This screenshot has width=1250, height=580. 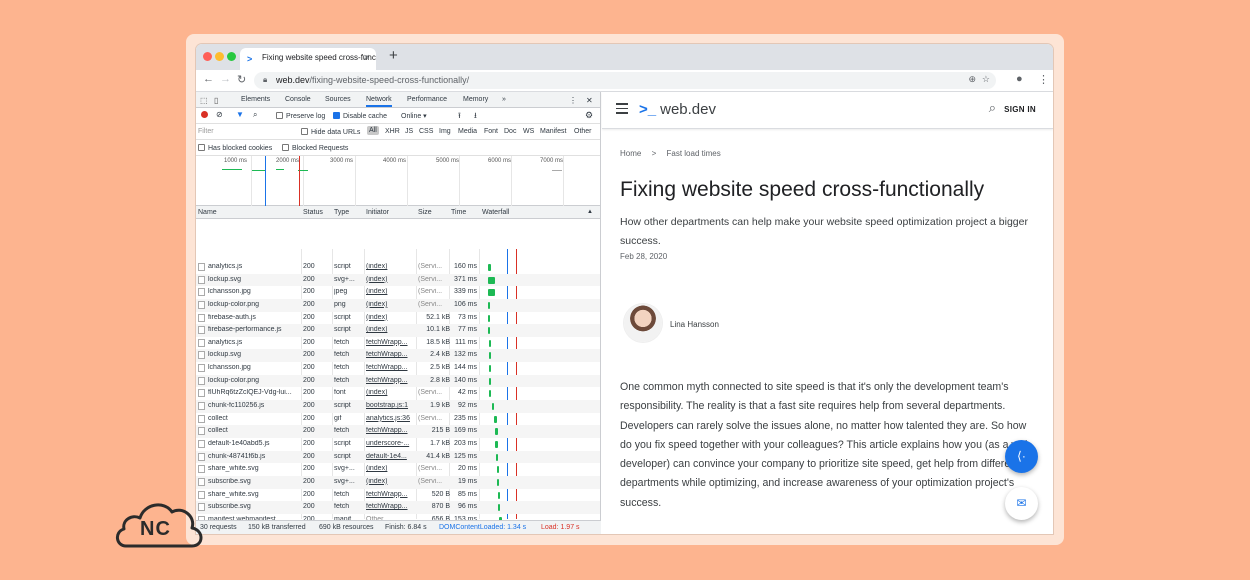 I want to click on bookmark-star-icon: ☆, so click(x=986, y=79).